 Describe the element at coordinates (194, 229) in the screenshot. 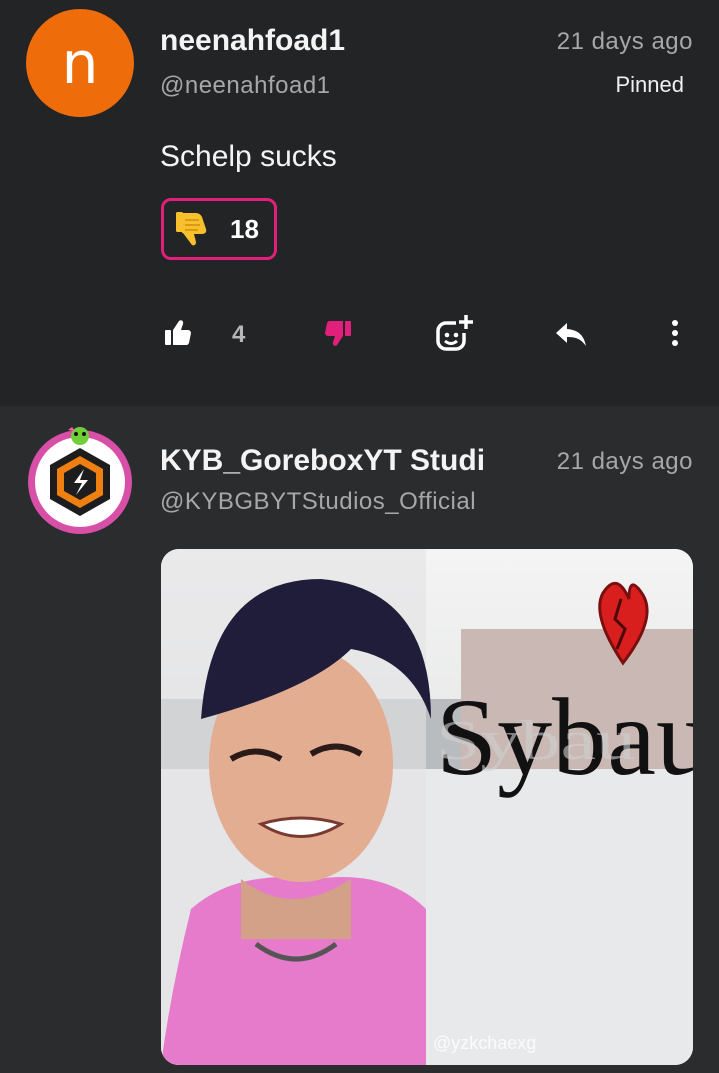

I see `thumbs-down-emoji-icon` at that location.